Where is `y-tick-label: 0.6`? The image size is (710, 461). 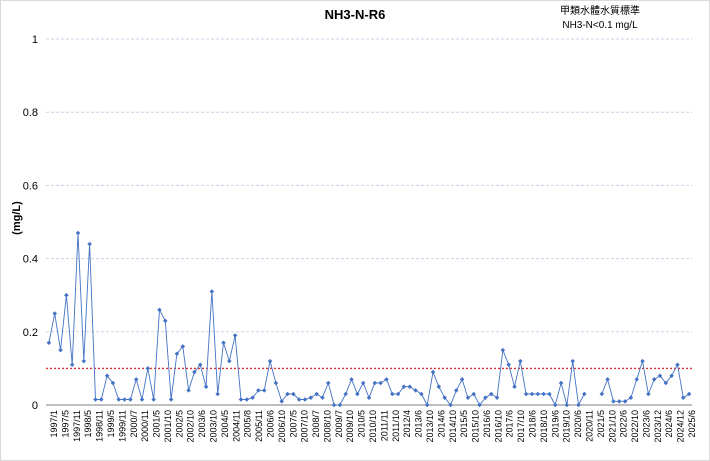 y-tick-label: 0.6 is located at coordinates (30, 186).